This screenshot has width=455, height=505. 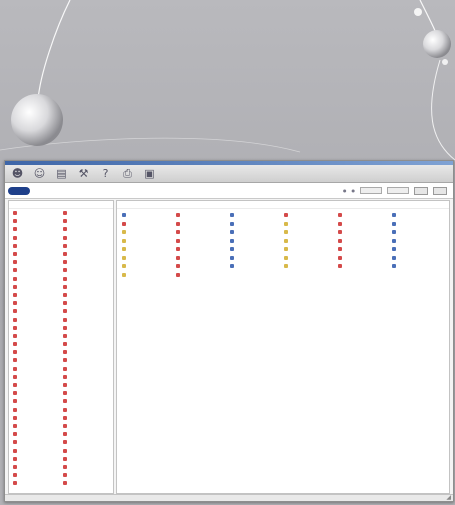 I want to click on help-icon: ?, so click(x=105, y=174).